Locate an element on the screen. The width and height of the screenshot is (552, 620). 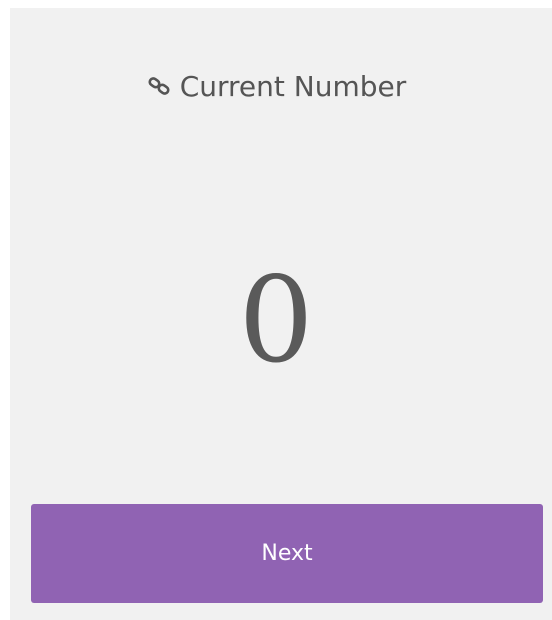
current-number-header: Current Number is located at coordinates (276, 86).